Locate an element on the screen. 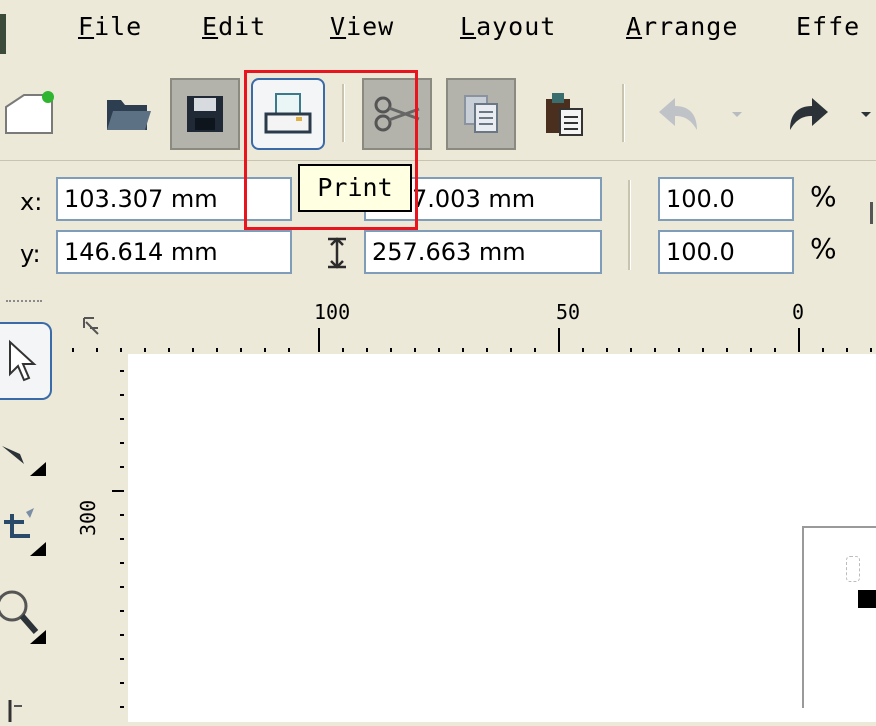 Image resolution: width=876 pixels, height=726 pixels. paste-clipboard-icon is located at coordinates (564, 114).